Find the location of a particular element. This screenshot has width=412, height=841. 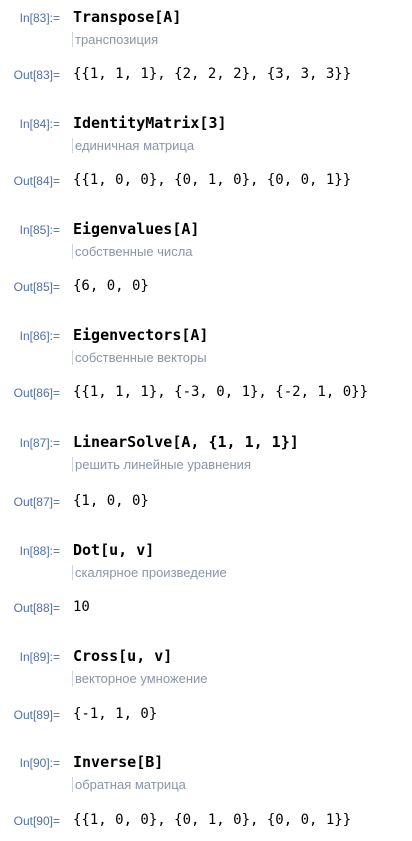

output-cell-87: Out[87]= {1, 0, 0} is located at coordinates (206, 502).